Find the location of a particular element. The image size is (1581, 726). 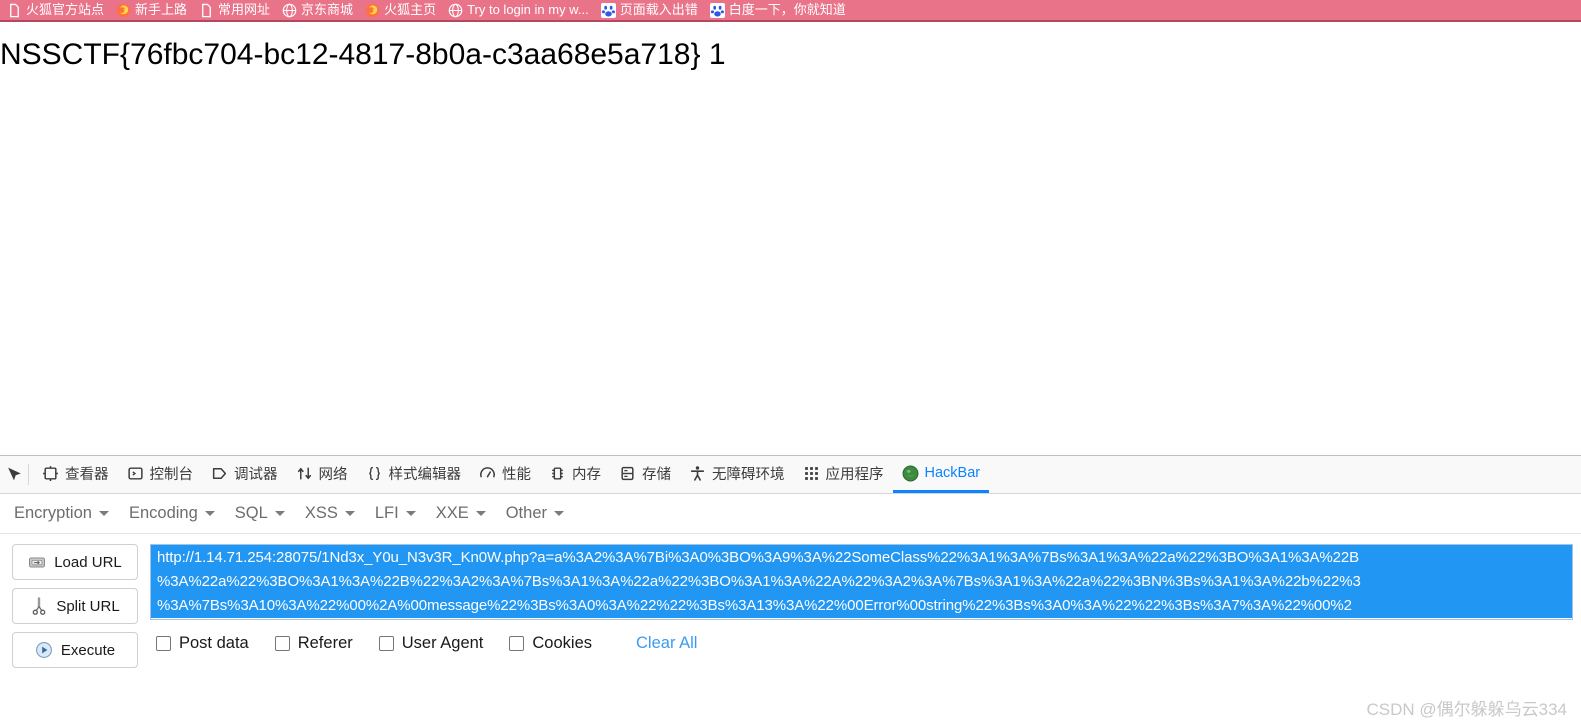

execute-icon is located at coordinates (43, 650).